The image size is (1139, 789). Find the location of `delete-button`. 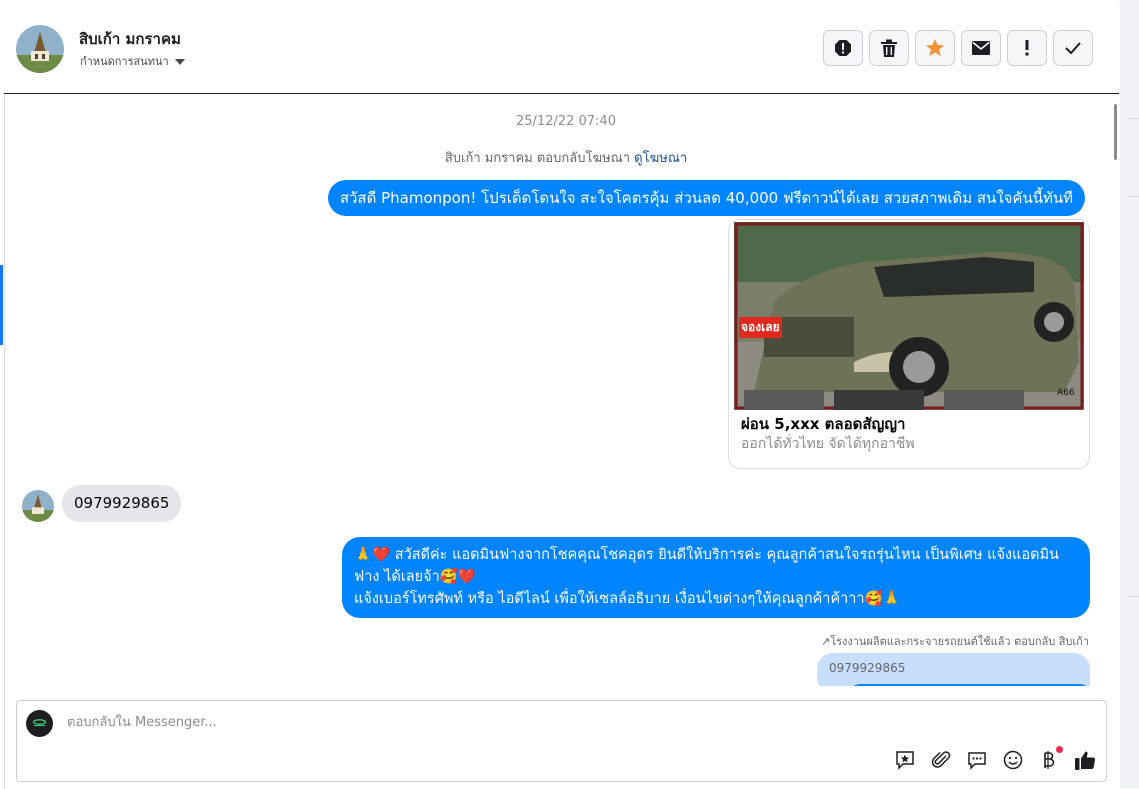

delete-button is located at coordinates (889, 48).